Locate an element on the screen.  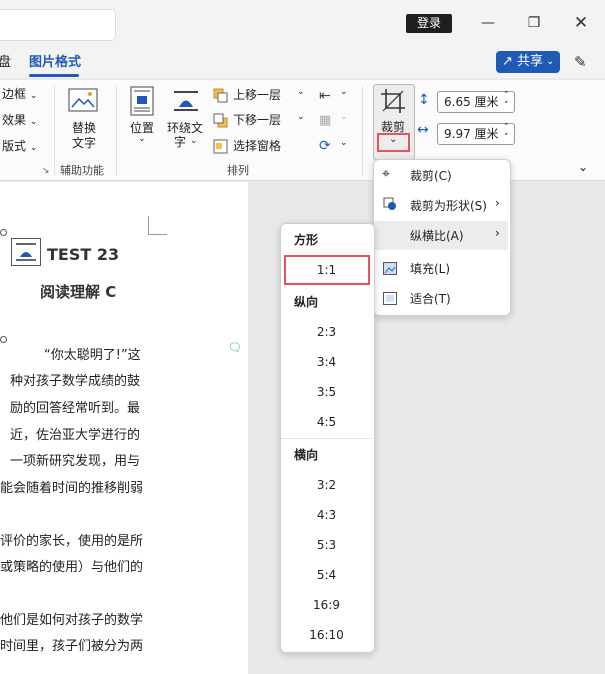
bring-forward-icon is located at coordinates (220, 95).